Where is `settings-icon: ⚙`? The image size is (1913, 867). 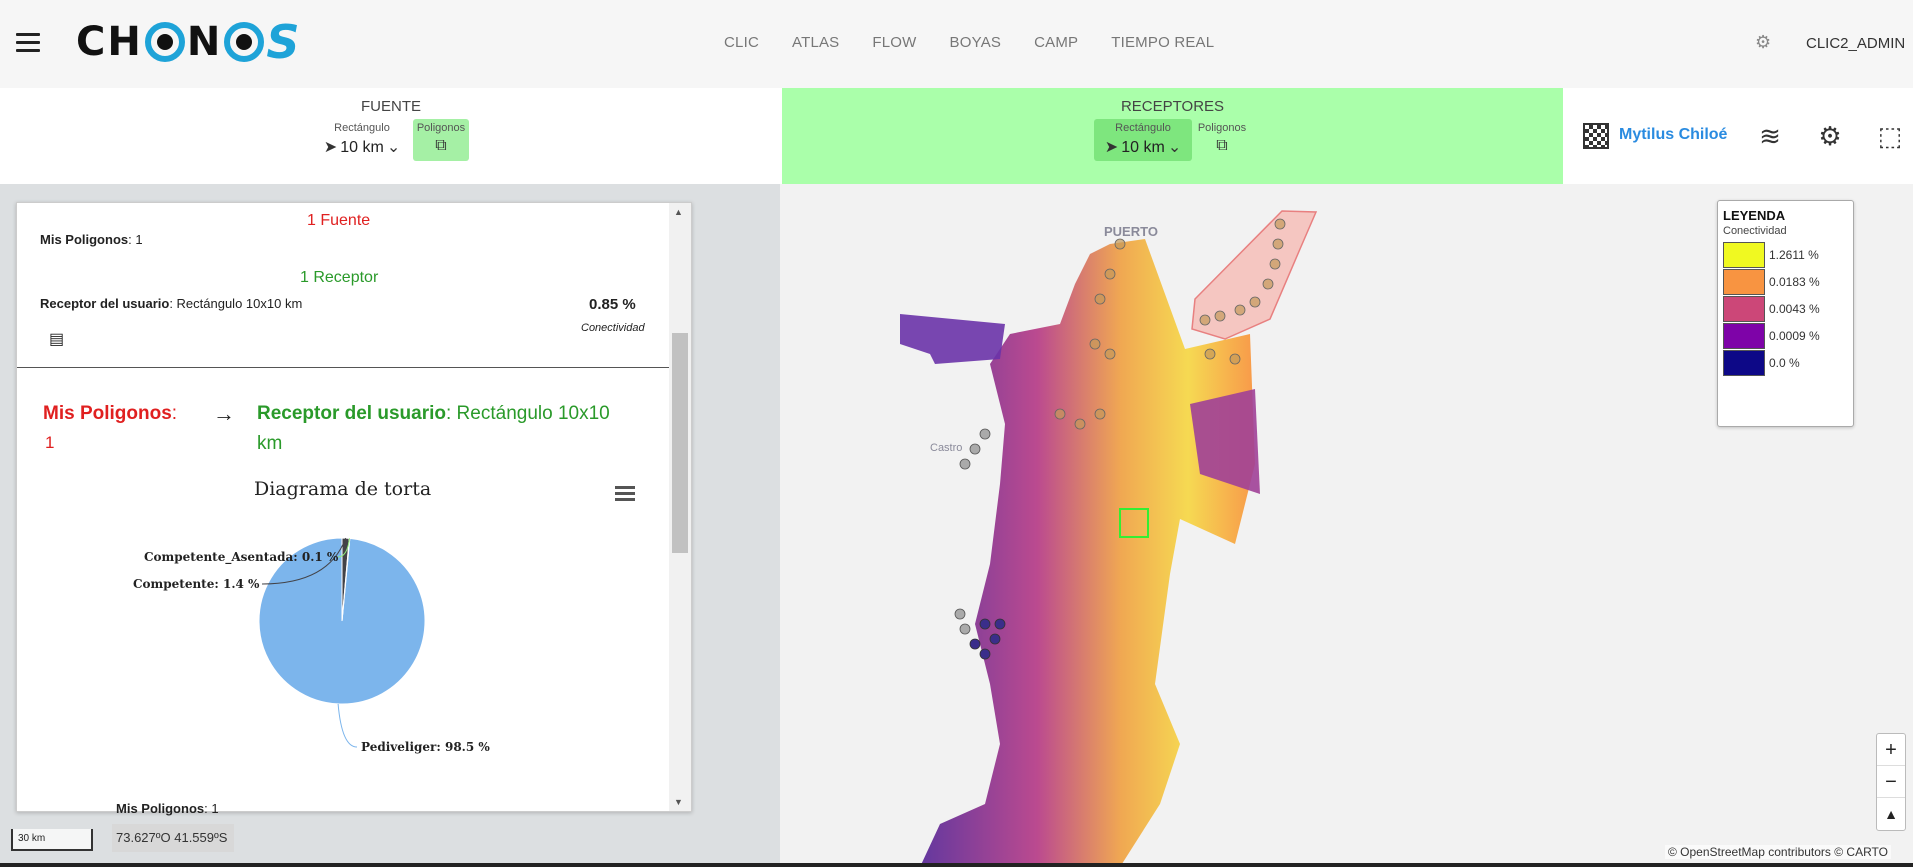
settings-icon: ⚙ is located at coordinates (1830, 136).